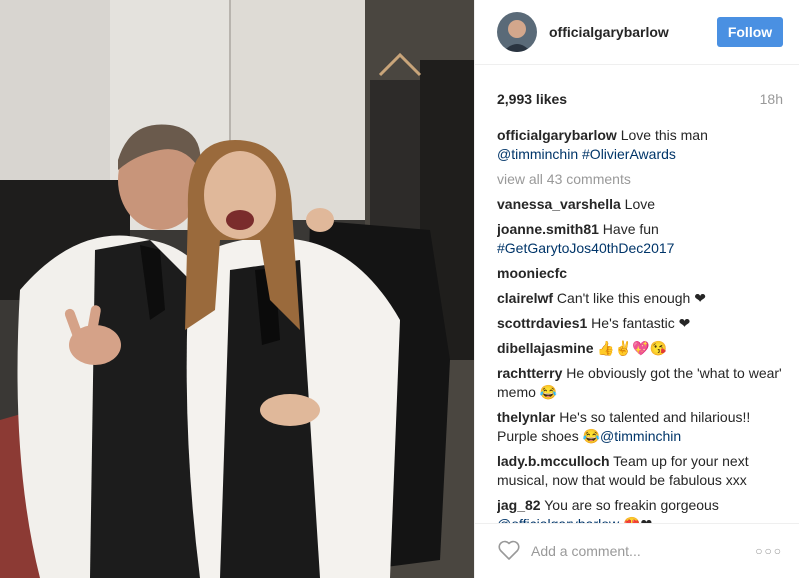  I want to click on comment: dibellajasmine 👍✌💖😘, so click(640, 348).